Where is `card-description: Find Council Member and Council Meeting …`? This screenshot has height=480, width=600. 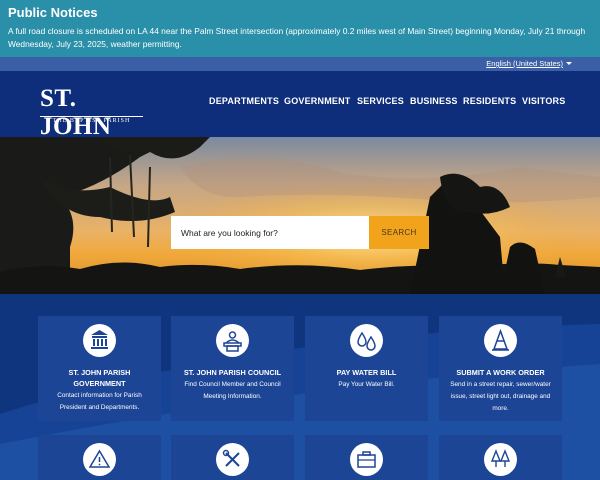
card-description: Find Council Member and Council Meeting … is located at coordinates (232, 390).